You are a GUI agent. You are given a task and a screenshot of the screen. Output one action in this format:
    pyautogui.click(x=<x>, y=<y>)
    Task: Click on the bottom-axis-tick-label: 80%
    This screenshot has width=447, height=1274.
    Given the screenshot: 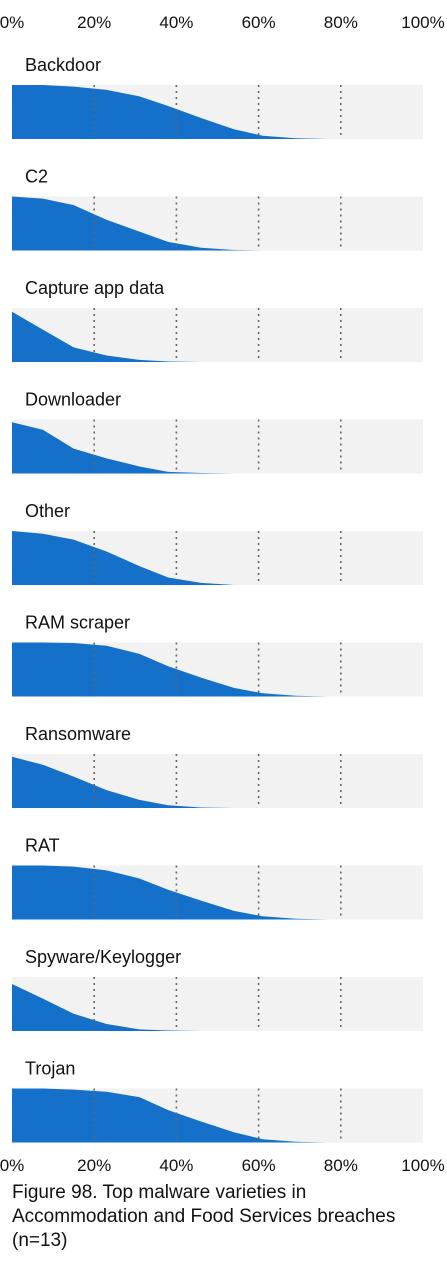 What is the action you would take?
    pyautogui.click(x=341, y=1165)
    